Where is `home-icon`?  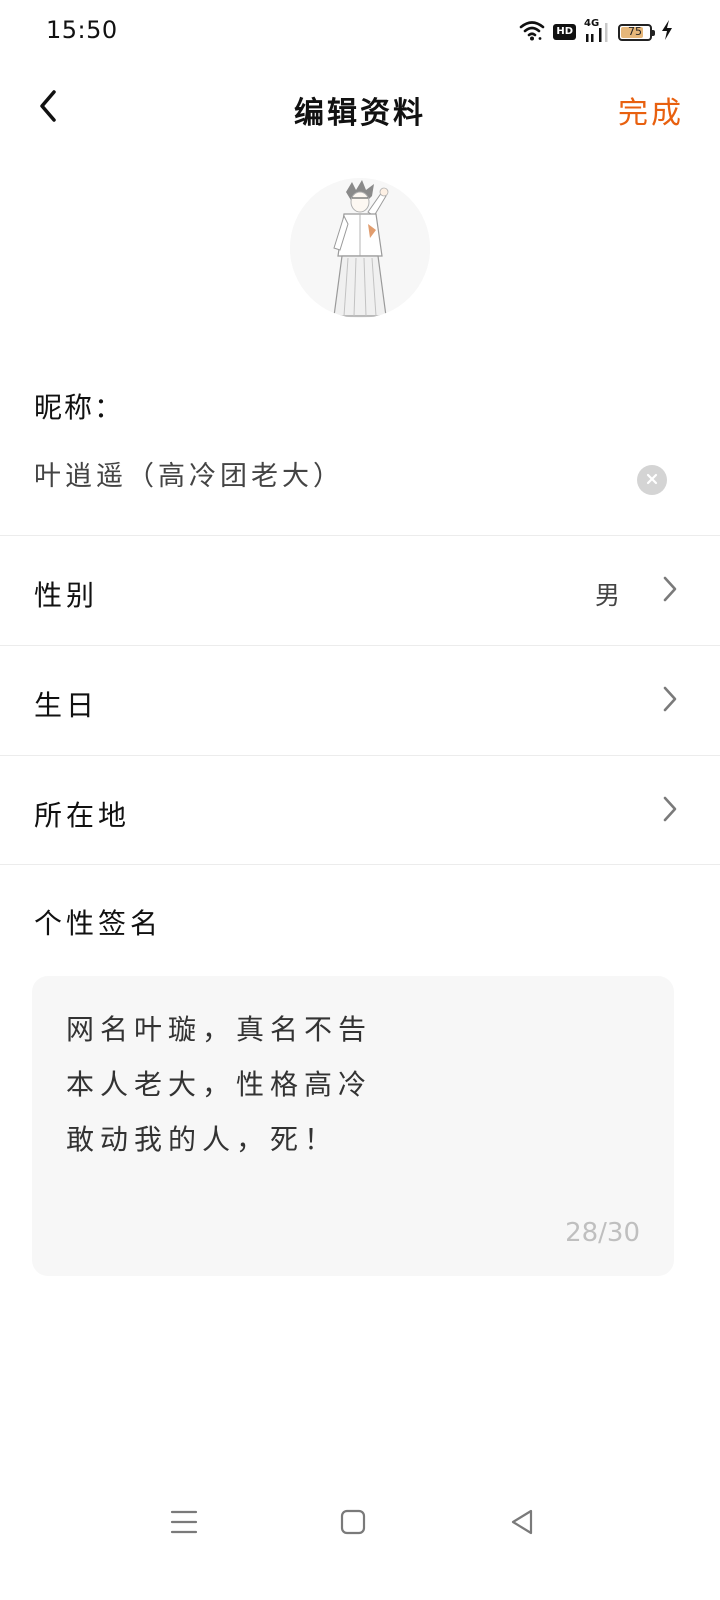
home-icon is located at coordinates (353, 1524).